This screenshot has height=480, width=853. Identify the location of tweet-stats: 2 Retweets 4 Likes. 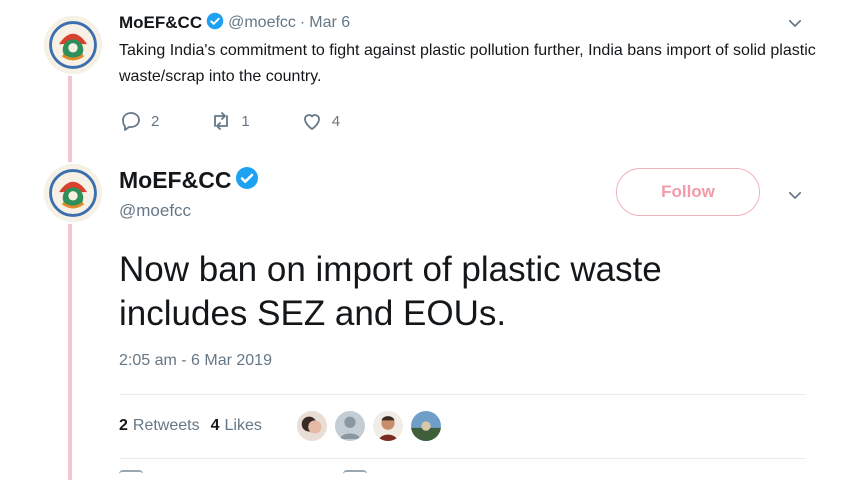
(283, 426).